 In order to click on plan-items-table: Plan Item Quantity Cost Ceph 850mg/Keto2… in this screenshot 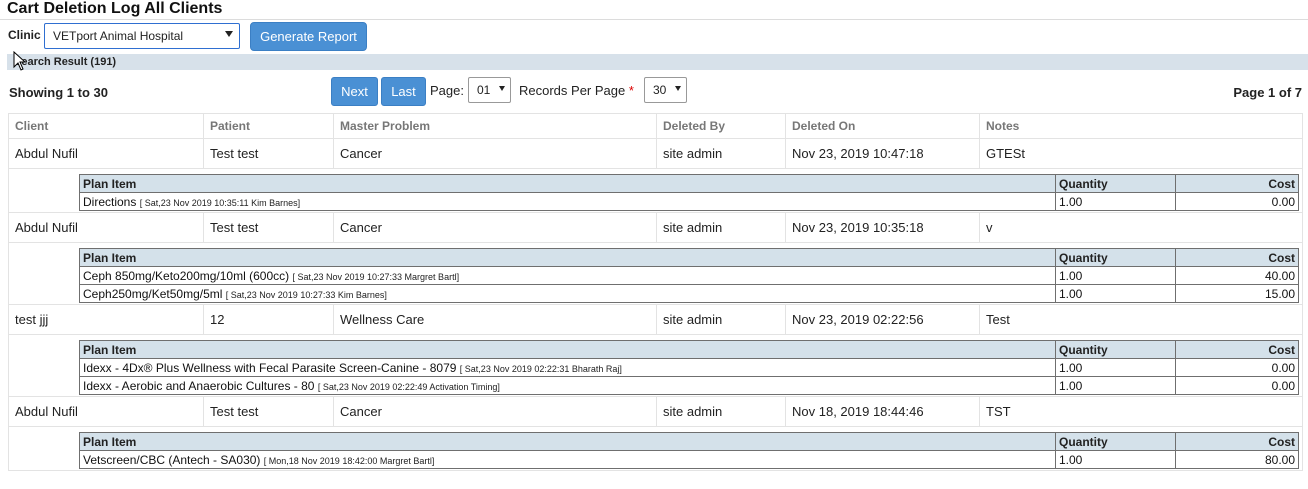, I will do `click(689, 275)`.